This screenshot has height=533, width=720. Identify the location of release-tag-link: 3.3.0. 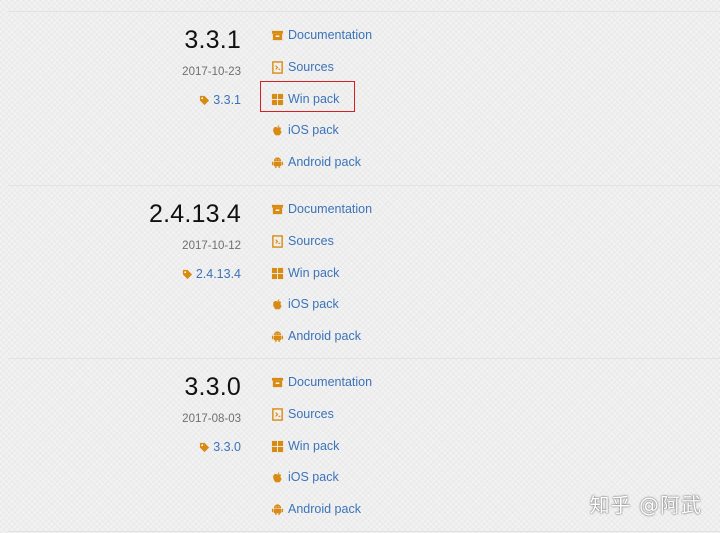
(220, 447).